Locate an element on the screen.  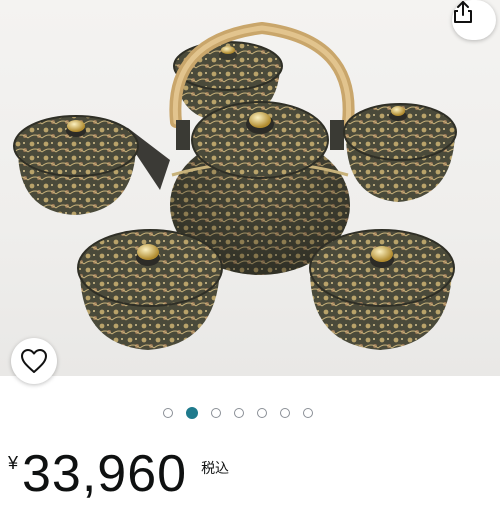
carousel-indicator is located at coordinates (238, 414).